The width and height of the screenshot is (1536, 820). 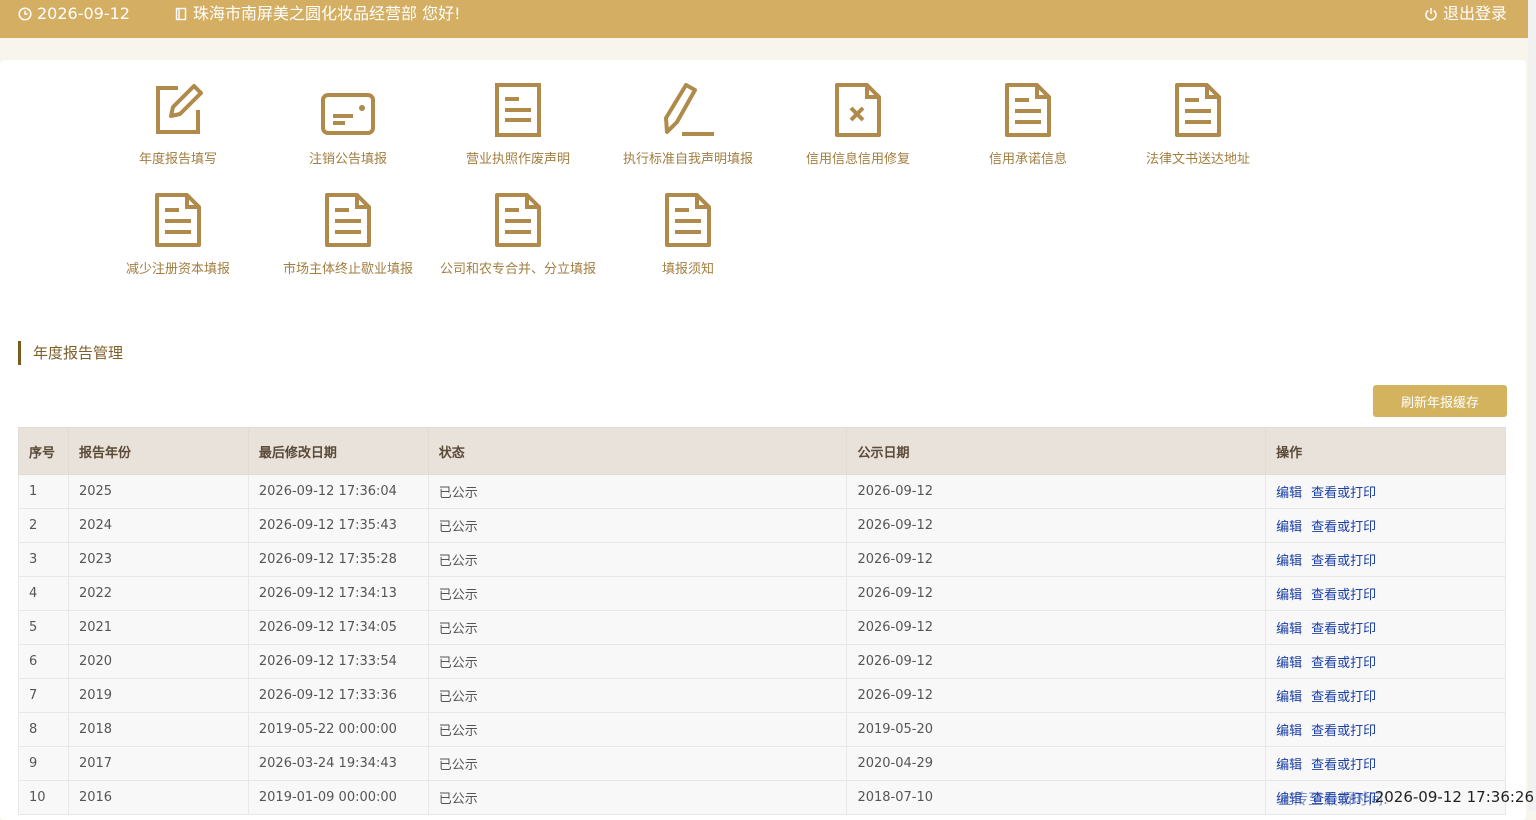 I want to click on header-modified: 最后修改日期, so click(x=338, y=451).